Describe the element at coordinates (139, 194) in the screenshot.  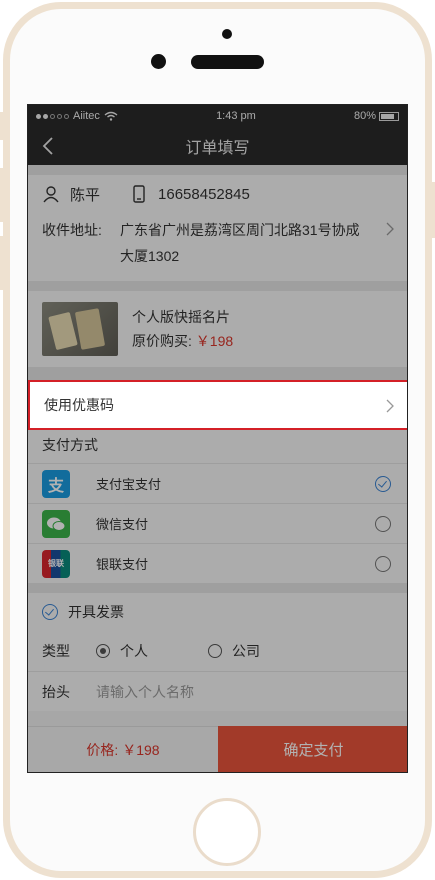
I see `mobile-phone-icon` at that location.